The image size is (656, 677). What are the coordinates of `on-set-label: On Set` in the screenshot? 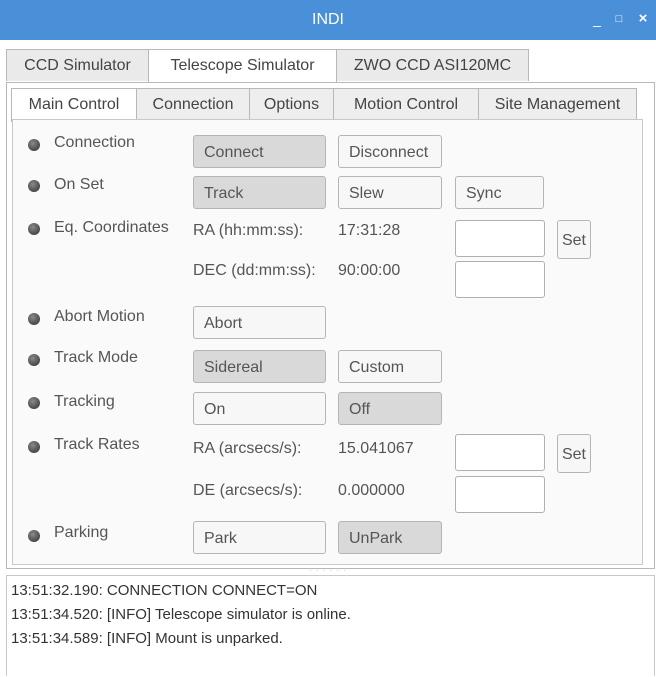 It's located at (79, 184).